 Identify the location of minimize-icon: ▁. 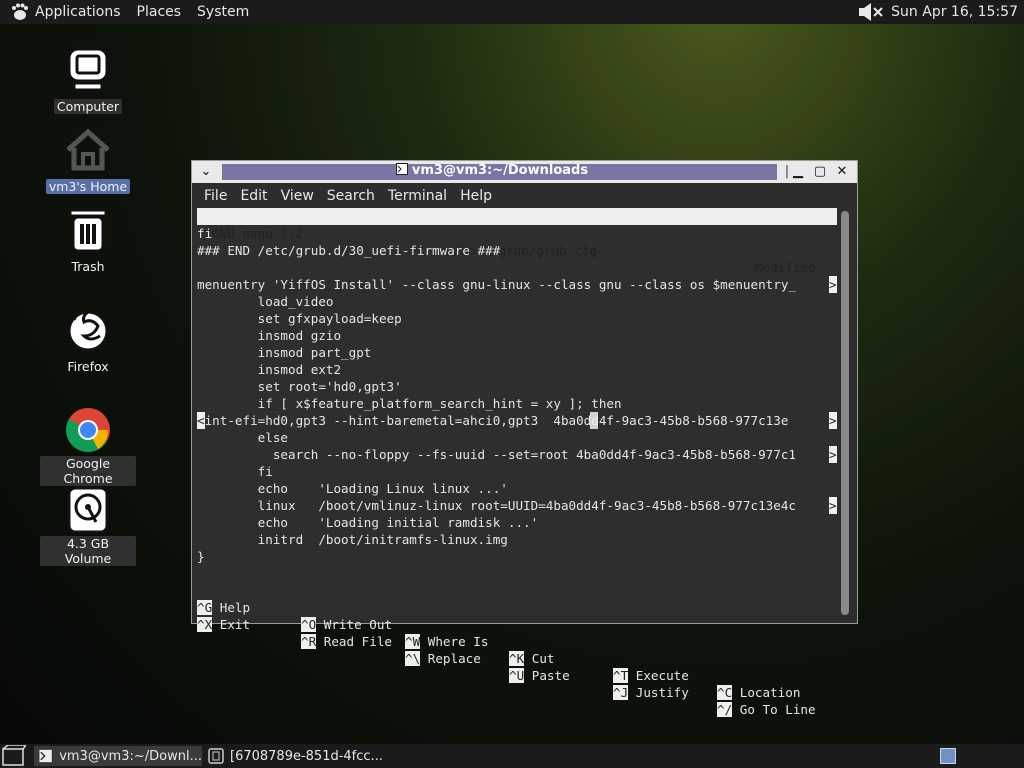
(798, 172).